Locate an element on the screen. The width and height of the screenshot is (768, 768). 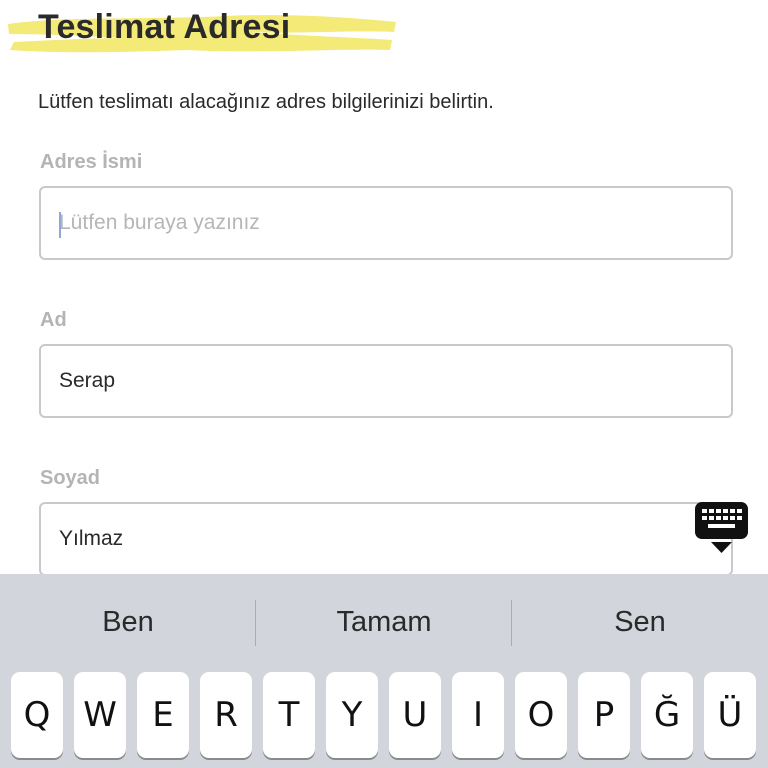
key-p: P is located at coordinates (604, 715).